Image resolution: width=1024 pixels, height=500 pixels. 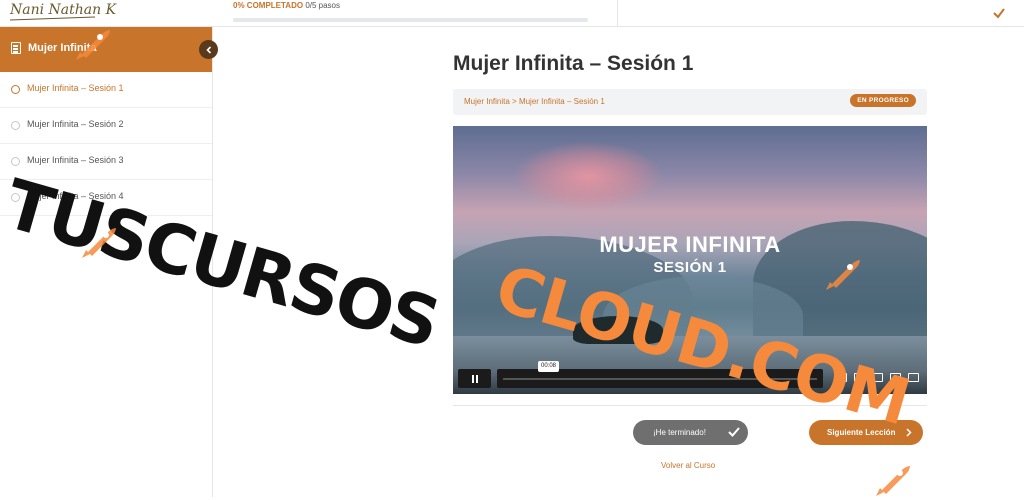 I want to click on sidebar-item-session-3: Mujer Infinita – Sesión 3, so click(x=106, y=162).